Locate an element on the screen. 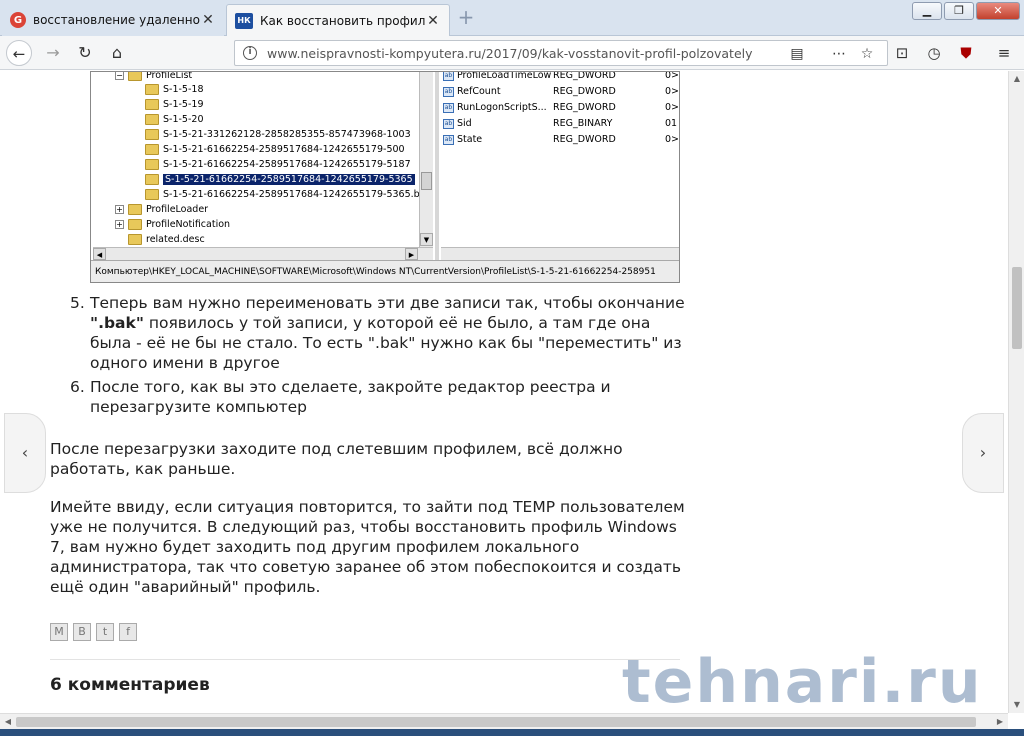 This screenshot has height=736, width=1024. tree-item: + ProfileLoader is located at coordinates (161, 209).